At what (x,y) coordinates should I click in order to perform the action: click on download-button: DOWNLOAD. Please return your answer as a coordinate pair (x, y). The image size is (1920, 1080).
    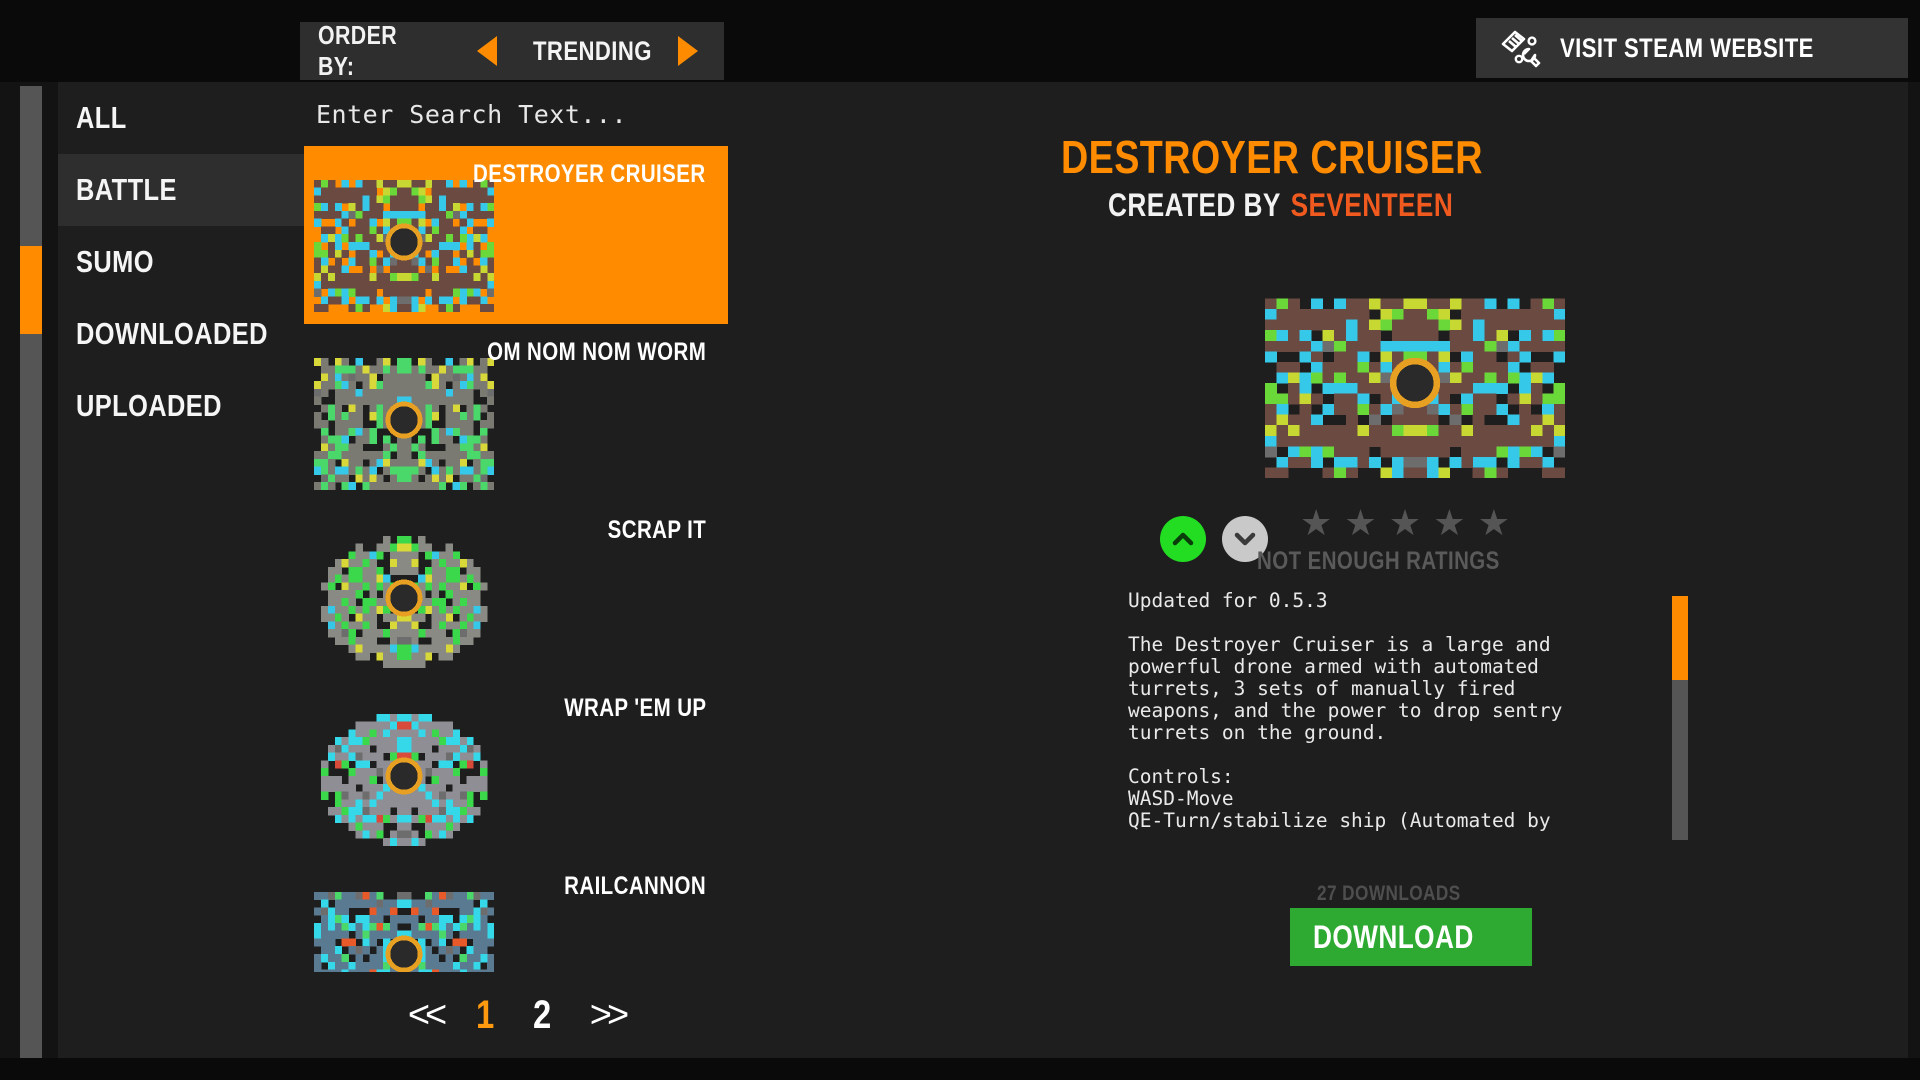
    Looking at the image, I should click on (1411, 937).